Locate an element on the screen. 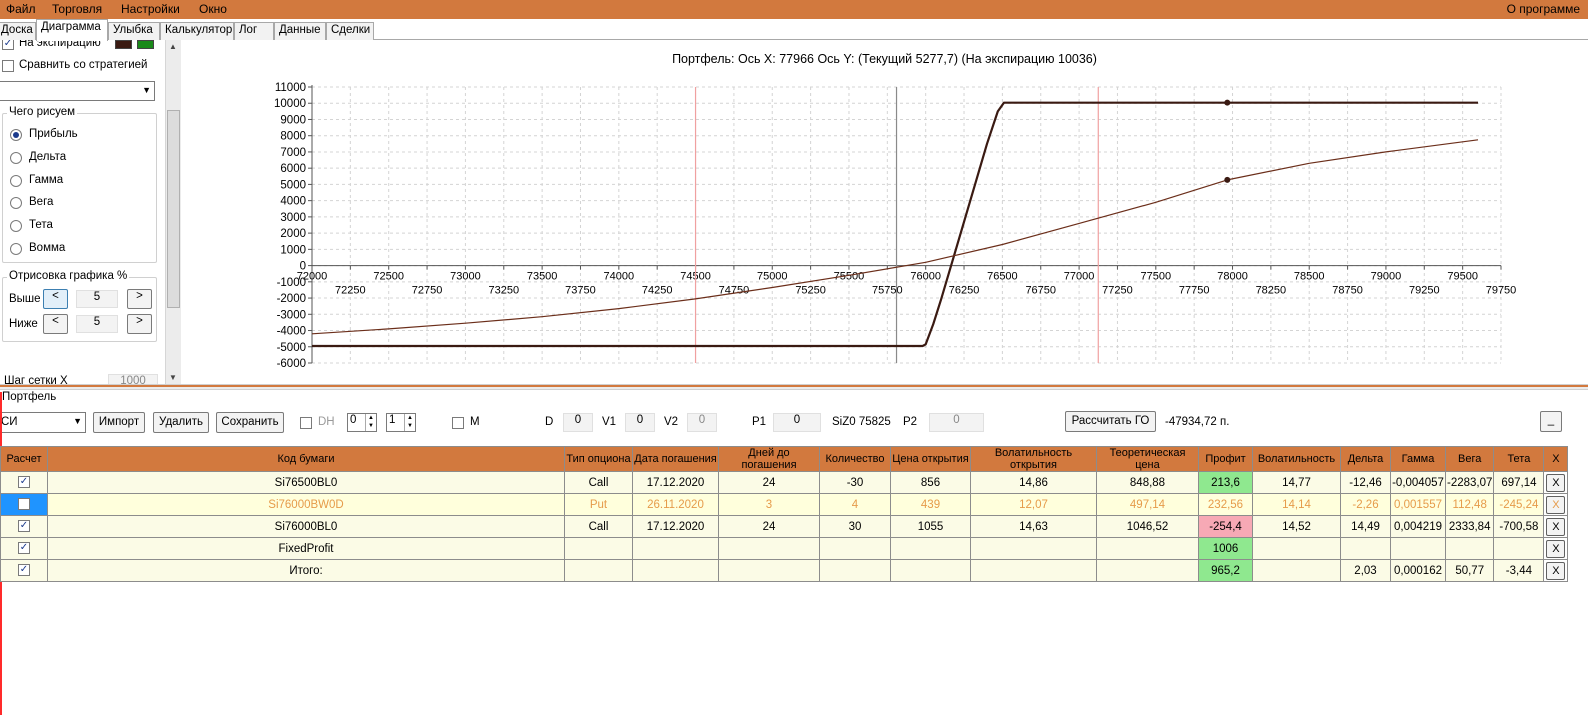 The width and height of the screenshot is (1588, 715). radio-gamma is located at coordinates (16, 181).